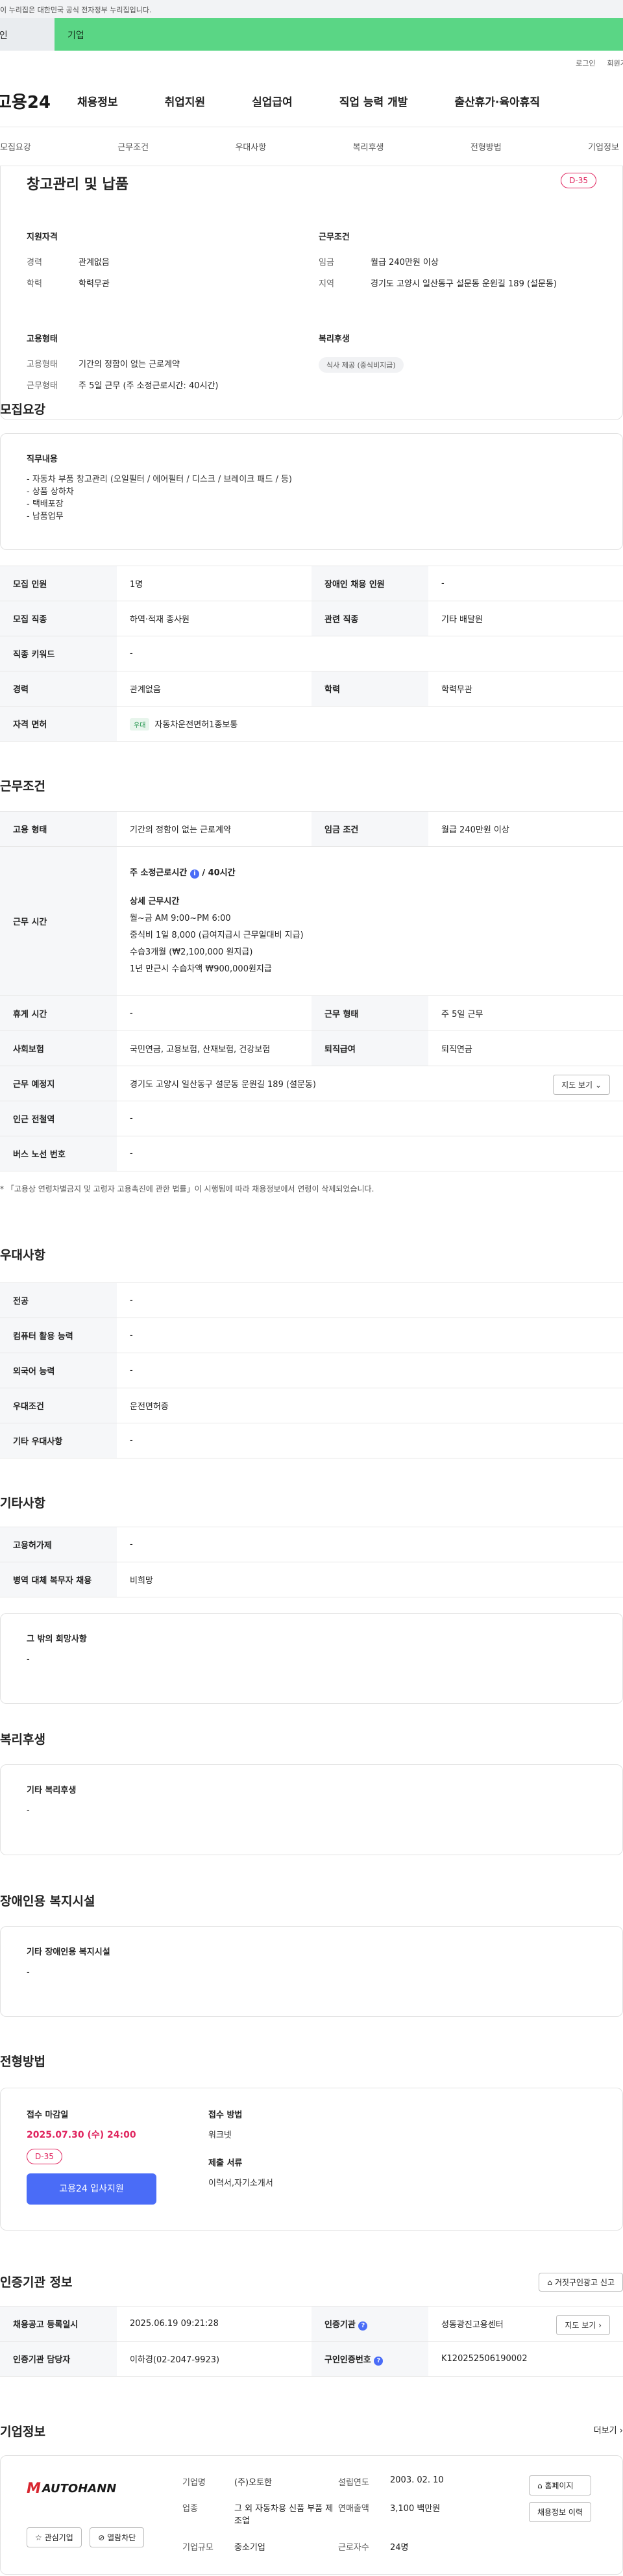 This screenshot has width=623, height=2576. Describe the element at coordinates (311, 1792) in the screenshot. I see `welfare-section: 복리후생 기타 복리후생 -` at that location.